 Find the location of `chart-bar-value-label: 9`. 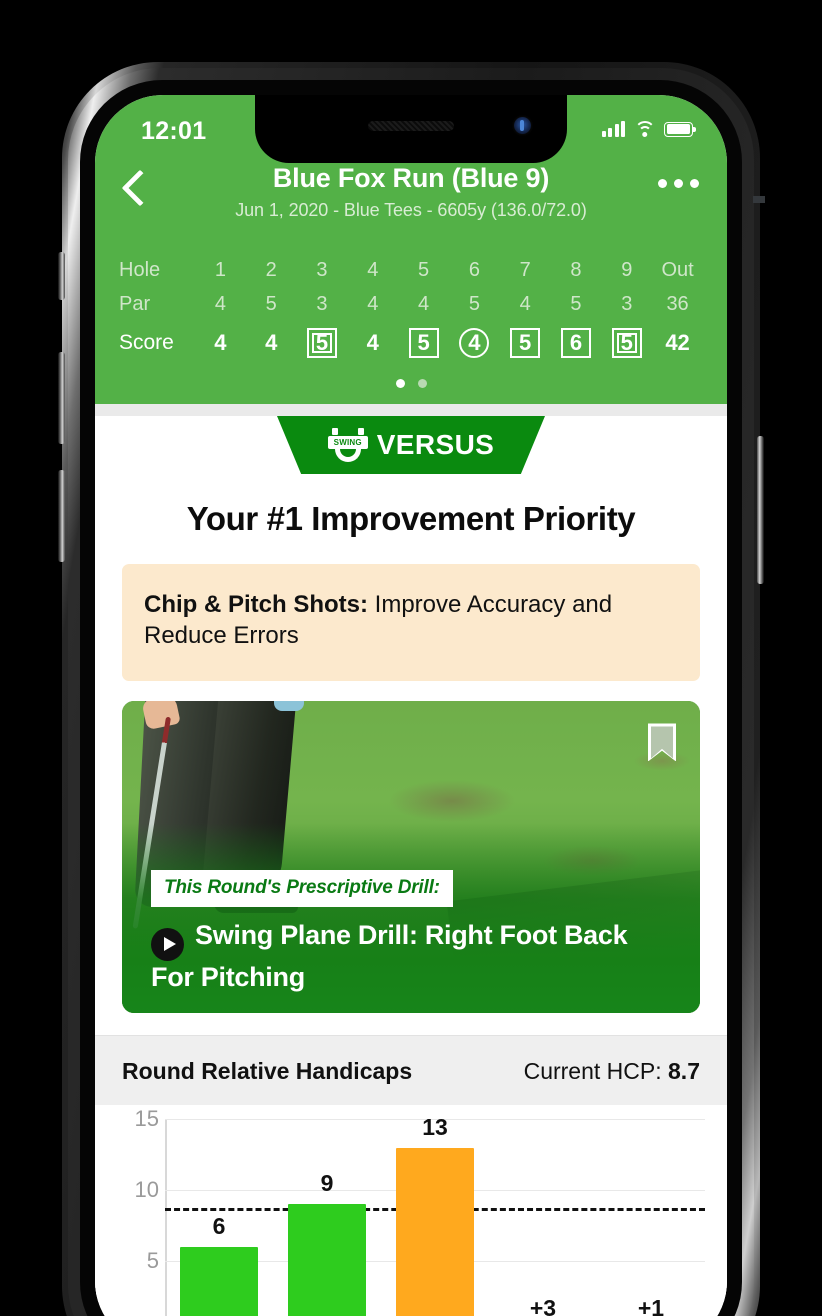

chart-bar-value-label: 9 is located at coordinates (327, 1183).